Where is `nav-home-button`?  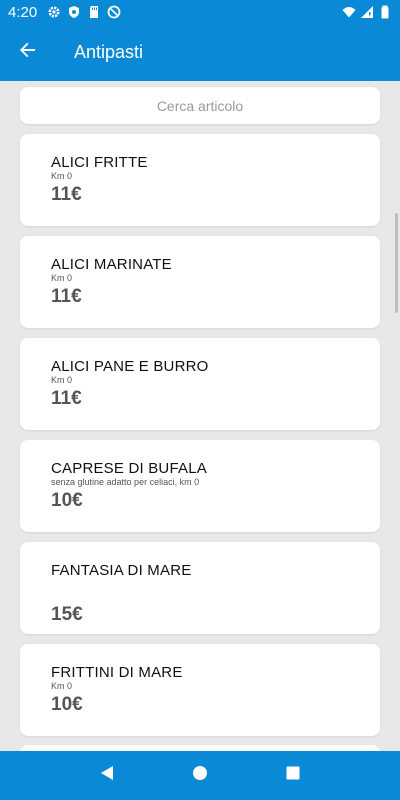 nav-home-button is located at coordinates (200, 776).